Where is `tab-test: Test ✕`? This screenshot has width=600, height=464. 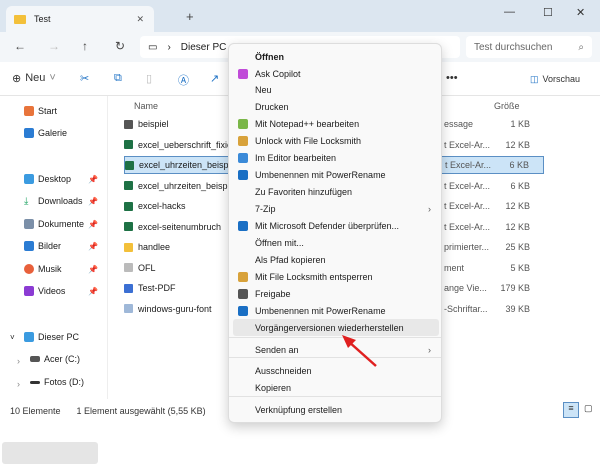 tab-test: Test ✕ is located at coordinates (80, 19).